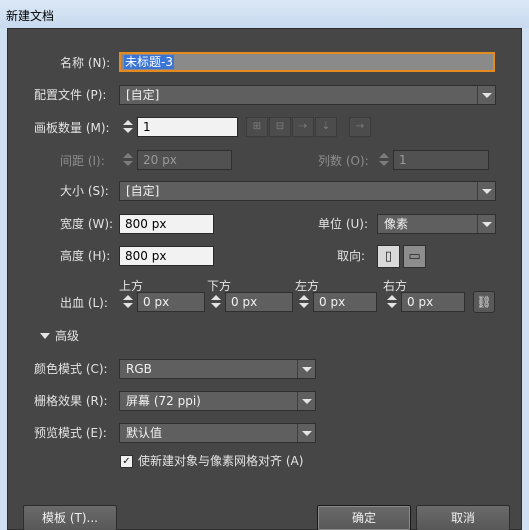 The height and width of the screenshot is (530, 529). What do you see at coordinates (345, 302) in the screenshot?
I see `bleed-left-input: 0 px` at bounding box center [345, 302].